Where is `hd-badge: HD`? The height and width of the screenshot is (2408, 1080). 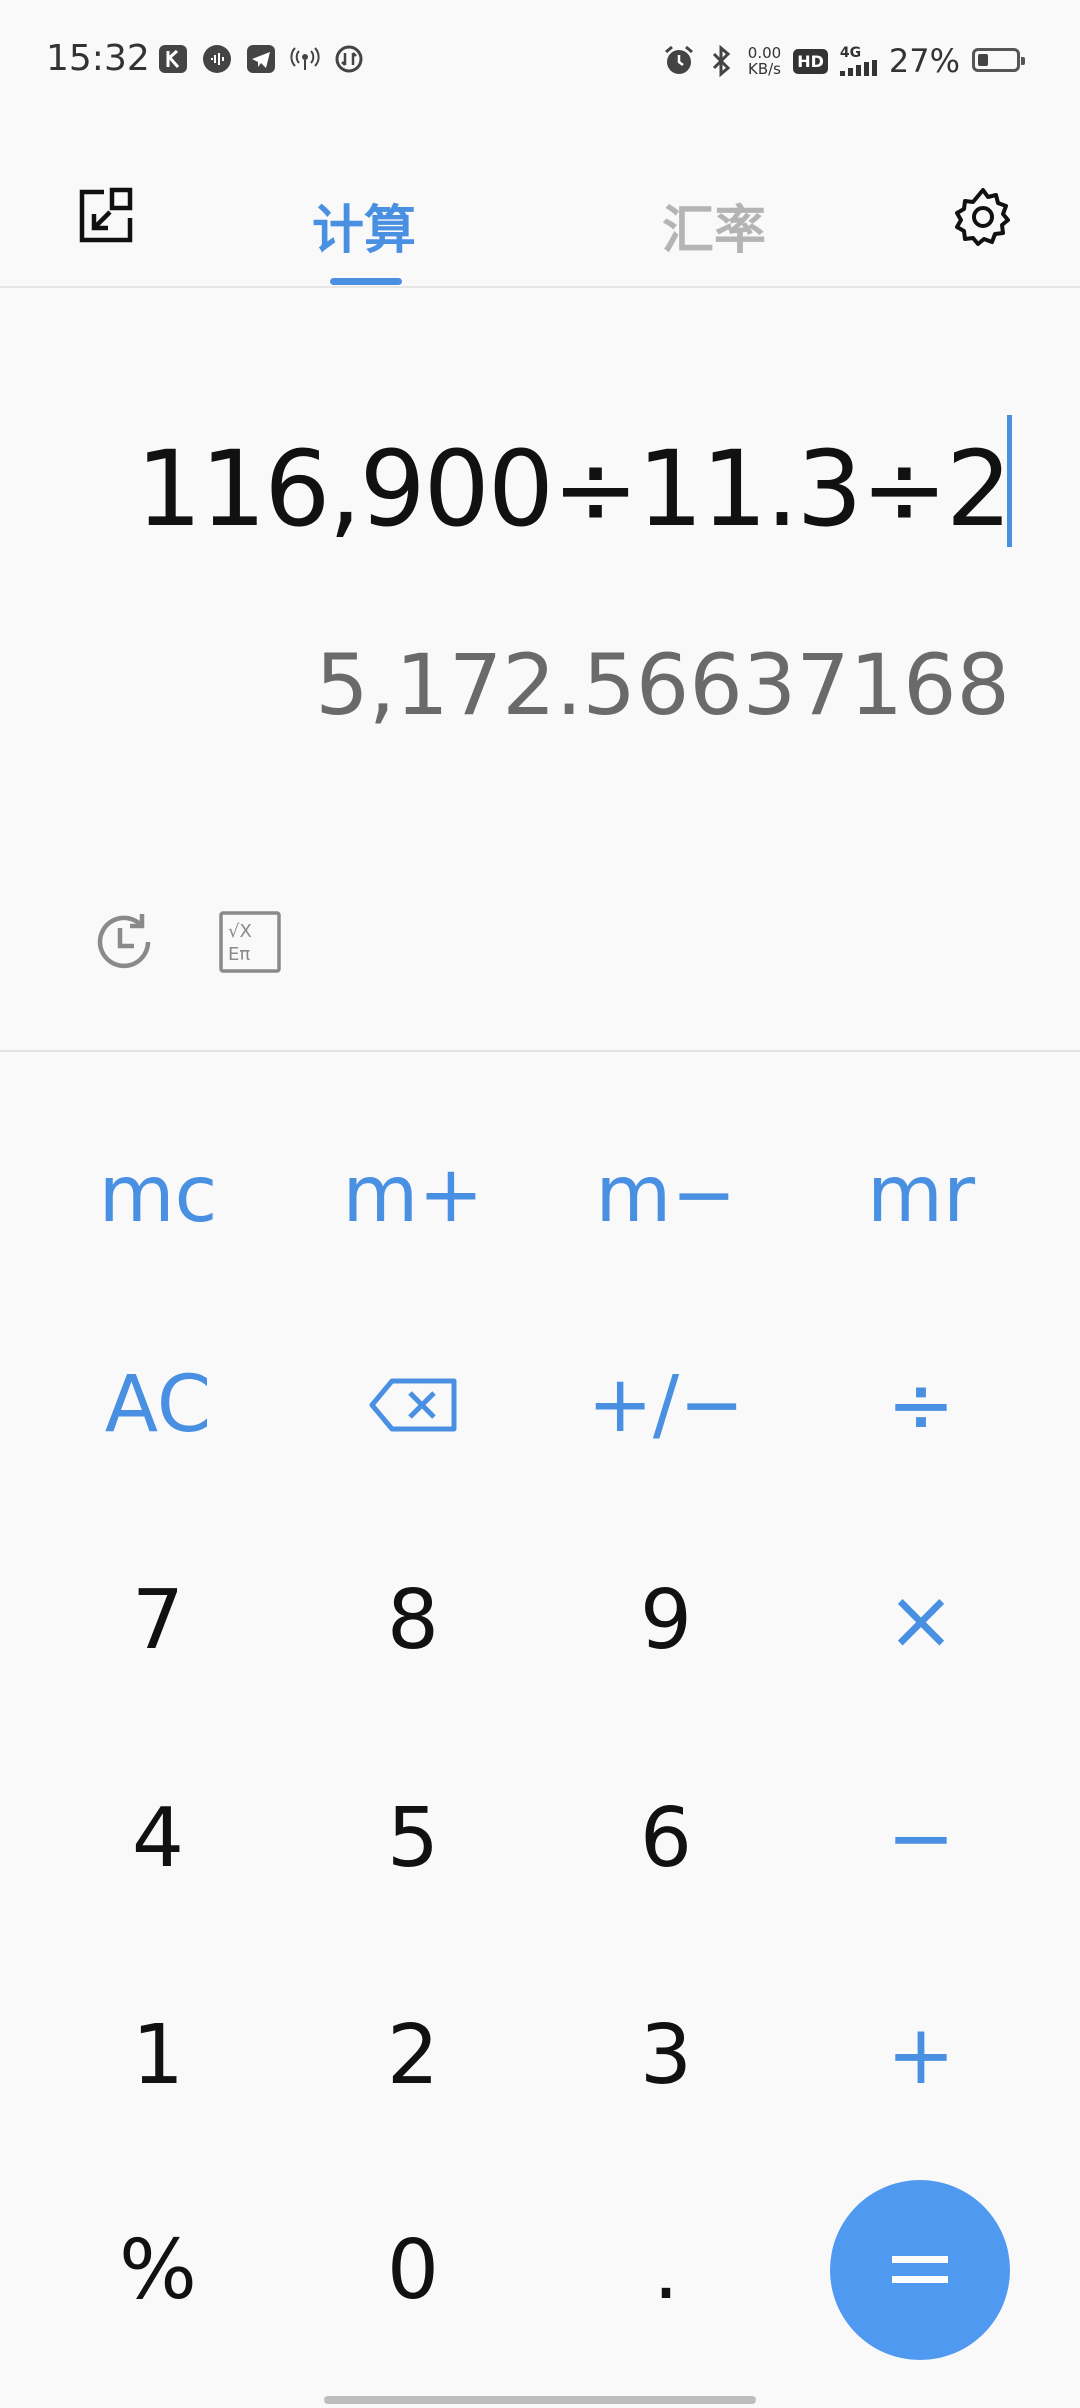 hd-badge: HD is located at coordinates (810, 61).